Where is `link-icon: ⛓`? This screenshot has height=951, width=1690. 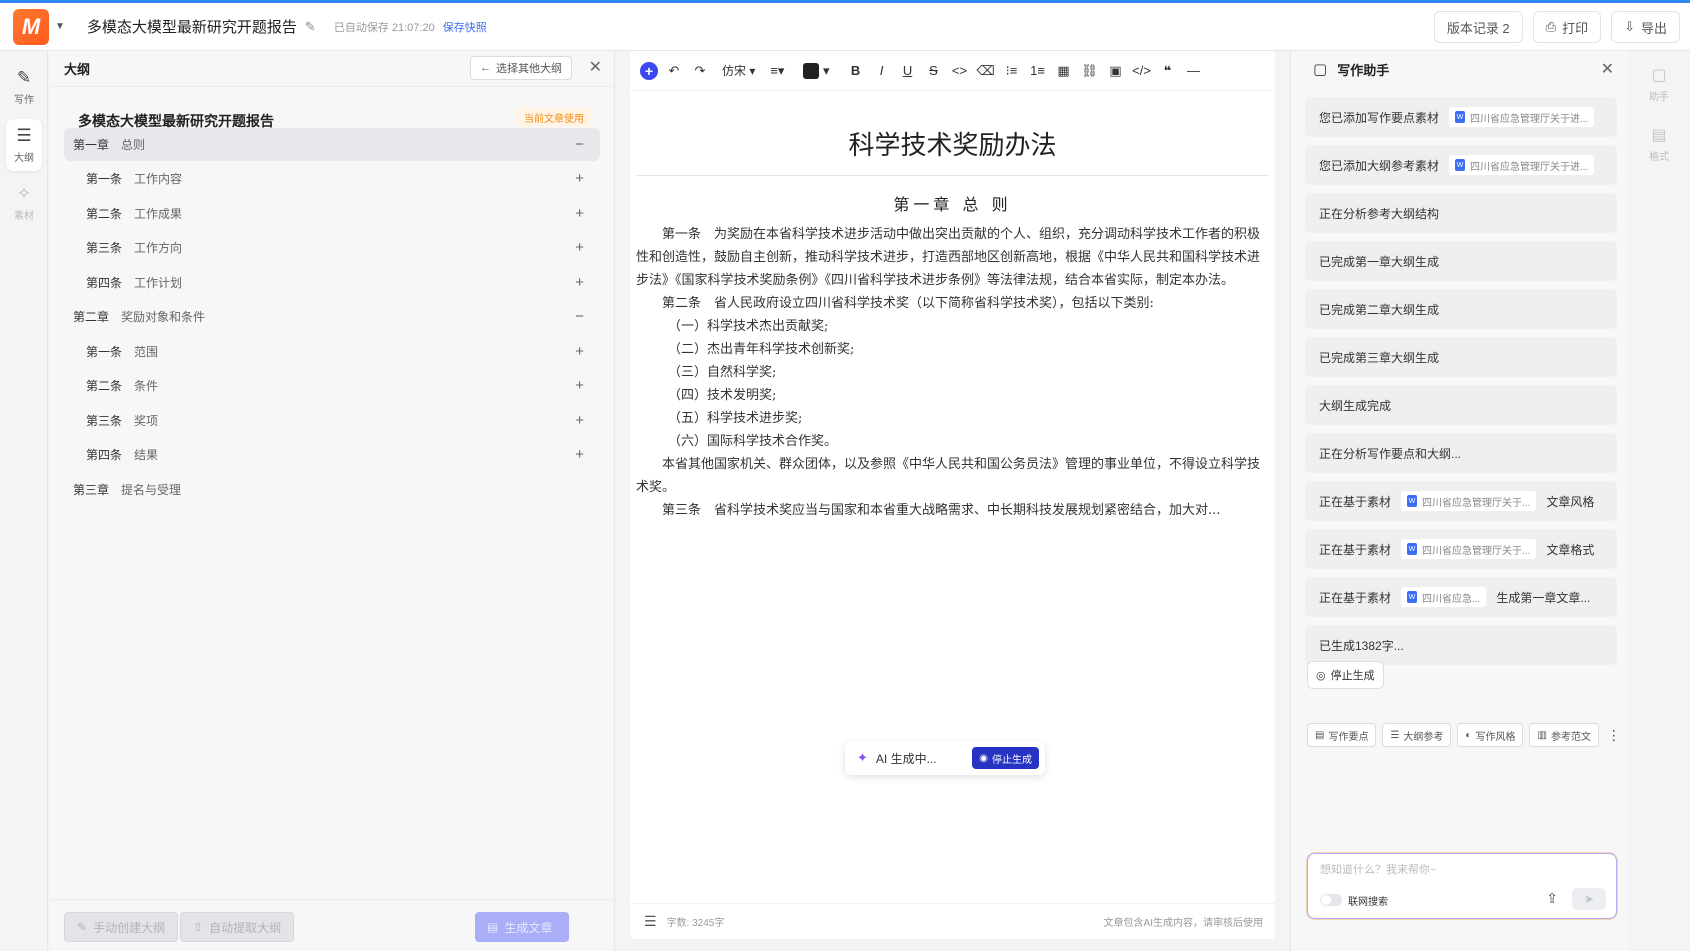 link-icon: ⛓ is located at coordinates (1090, 71).